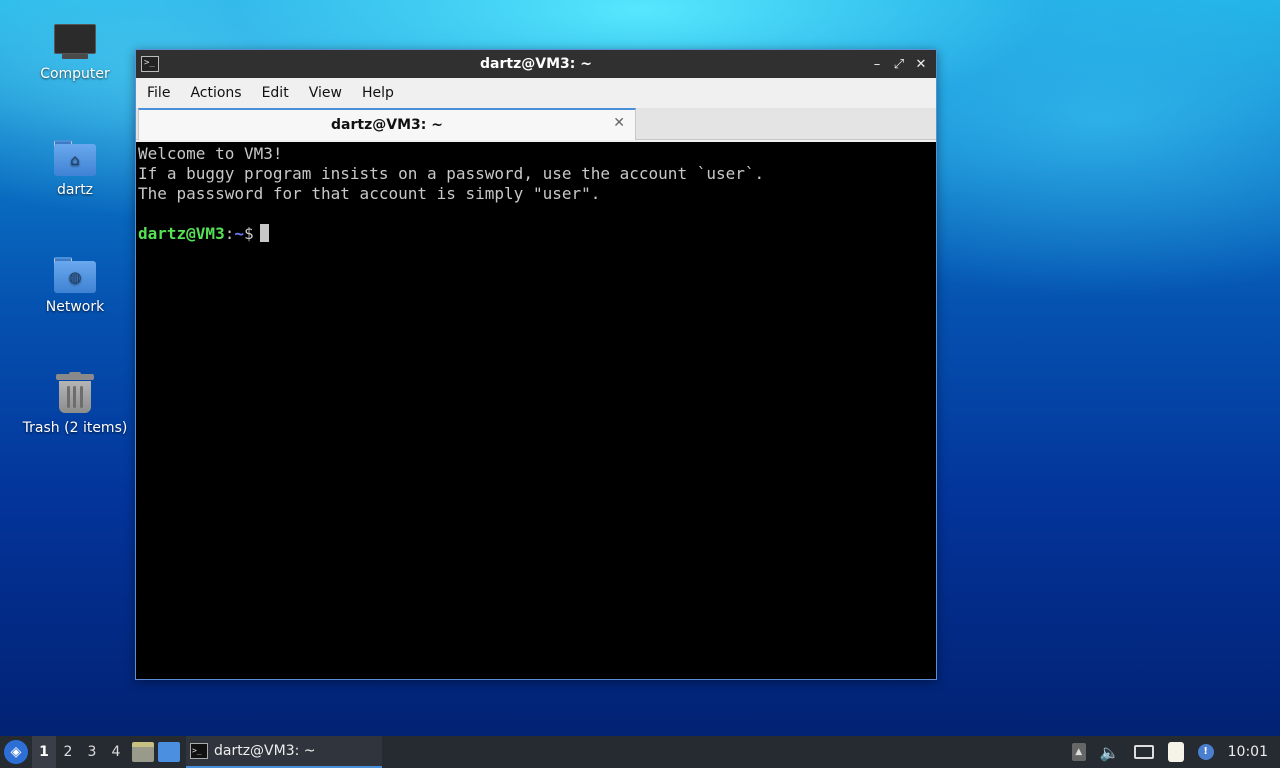 The height and width of the screenshot is (768, 1280). Describe the element at coordinates (640, 752) in the screenshot. I see `taskbar: ◈ 1 2 3 4 >_ dartz@VM3: ~ ▲ 🔈 ! 10:01` at that location.